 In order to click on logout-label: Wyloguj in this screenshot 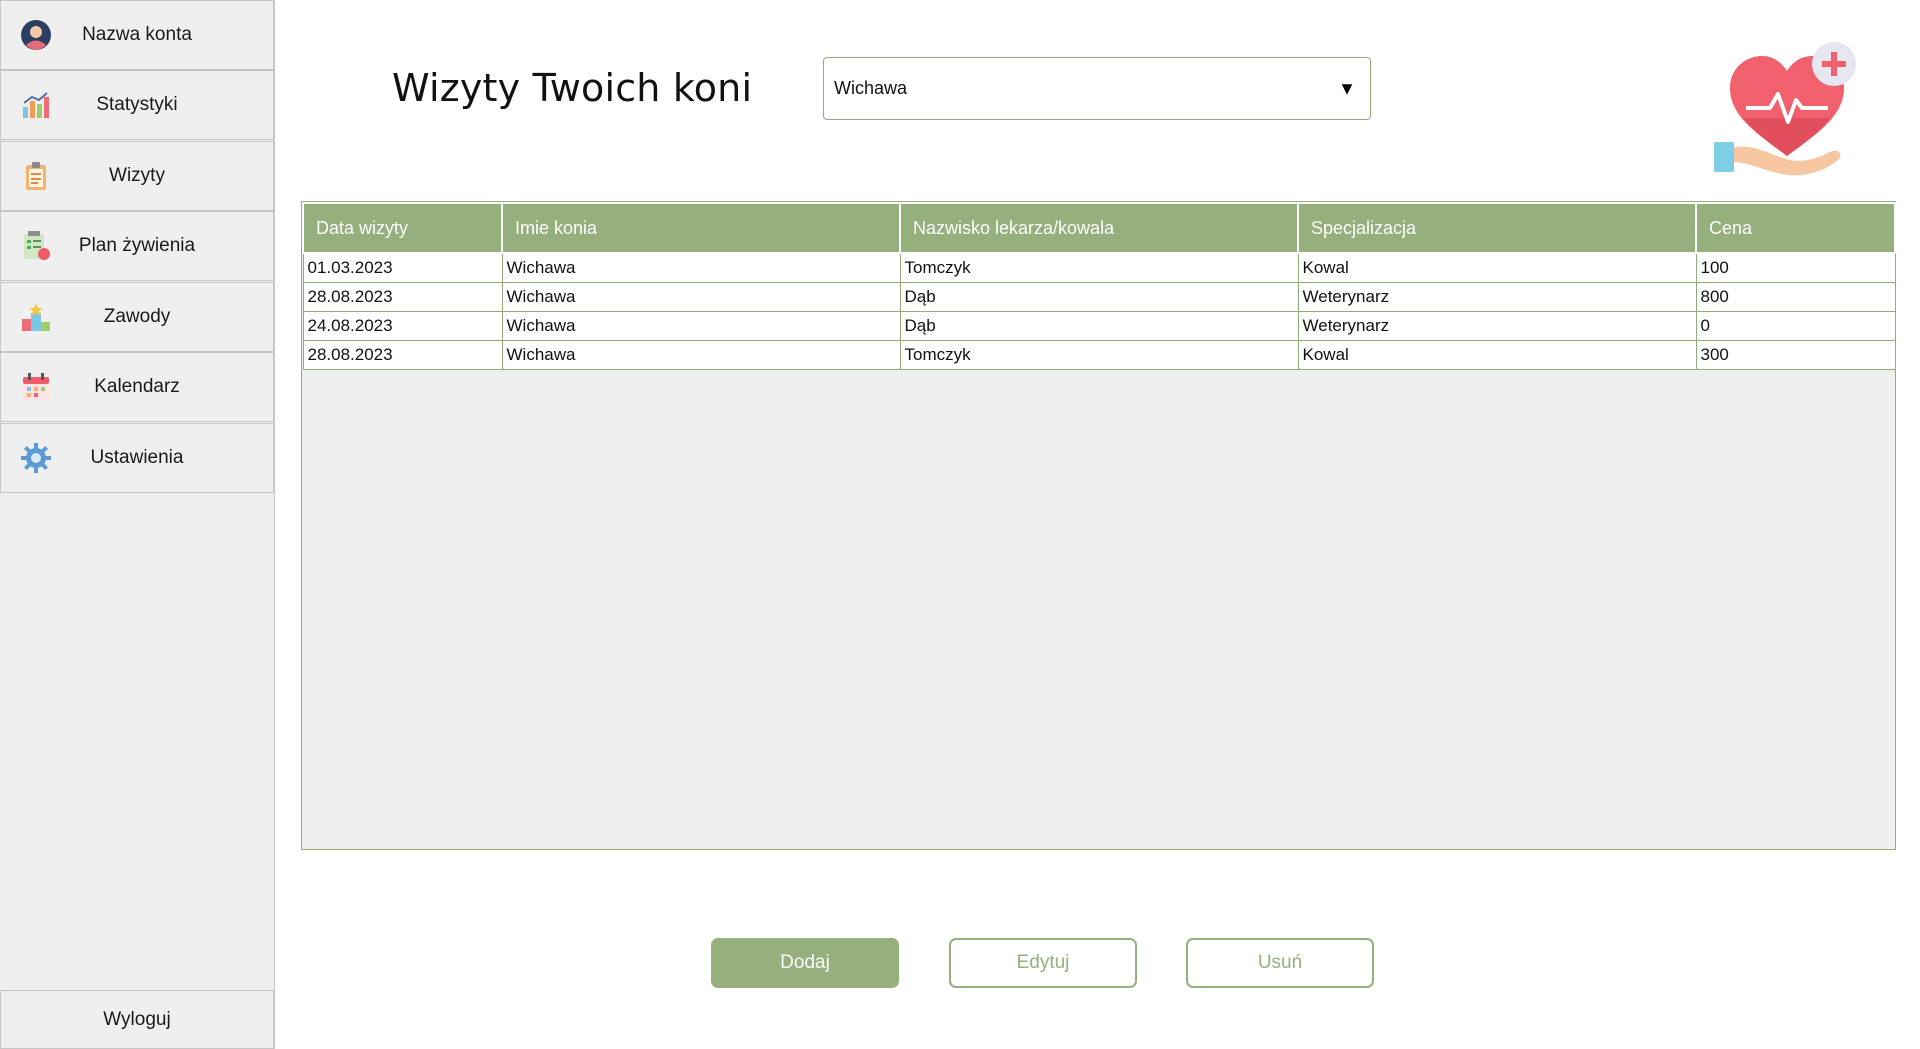, I will do `click(137, 1019)`.